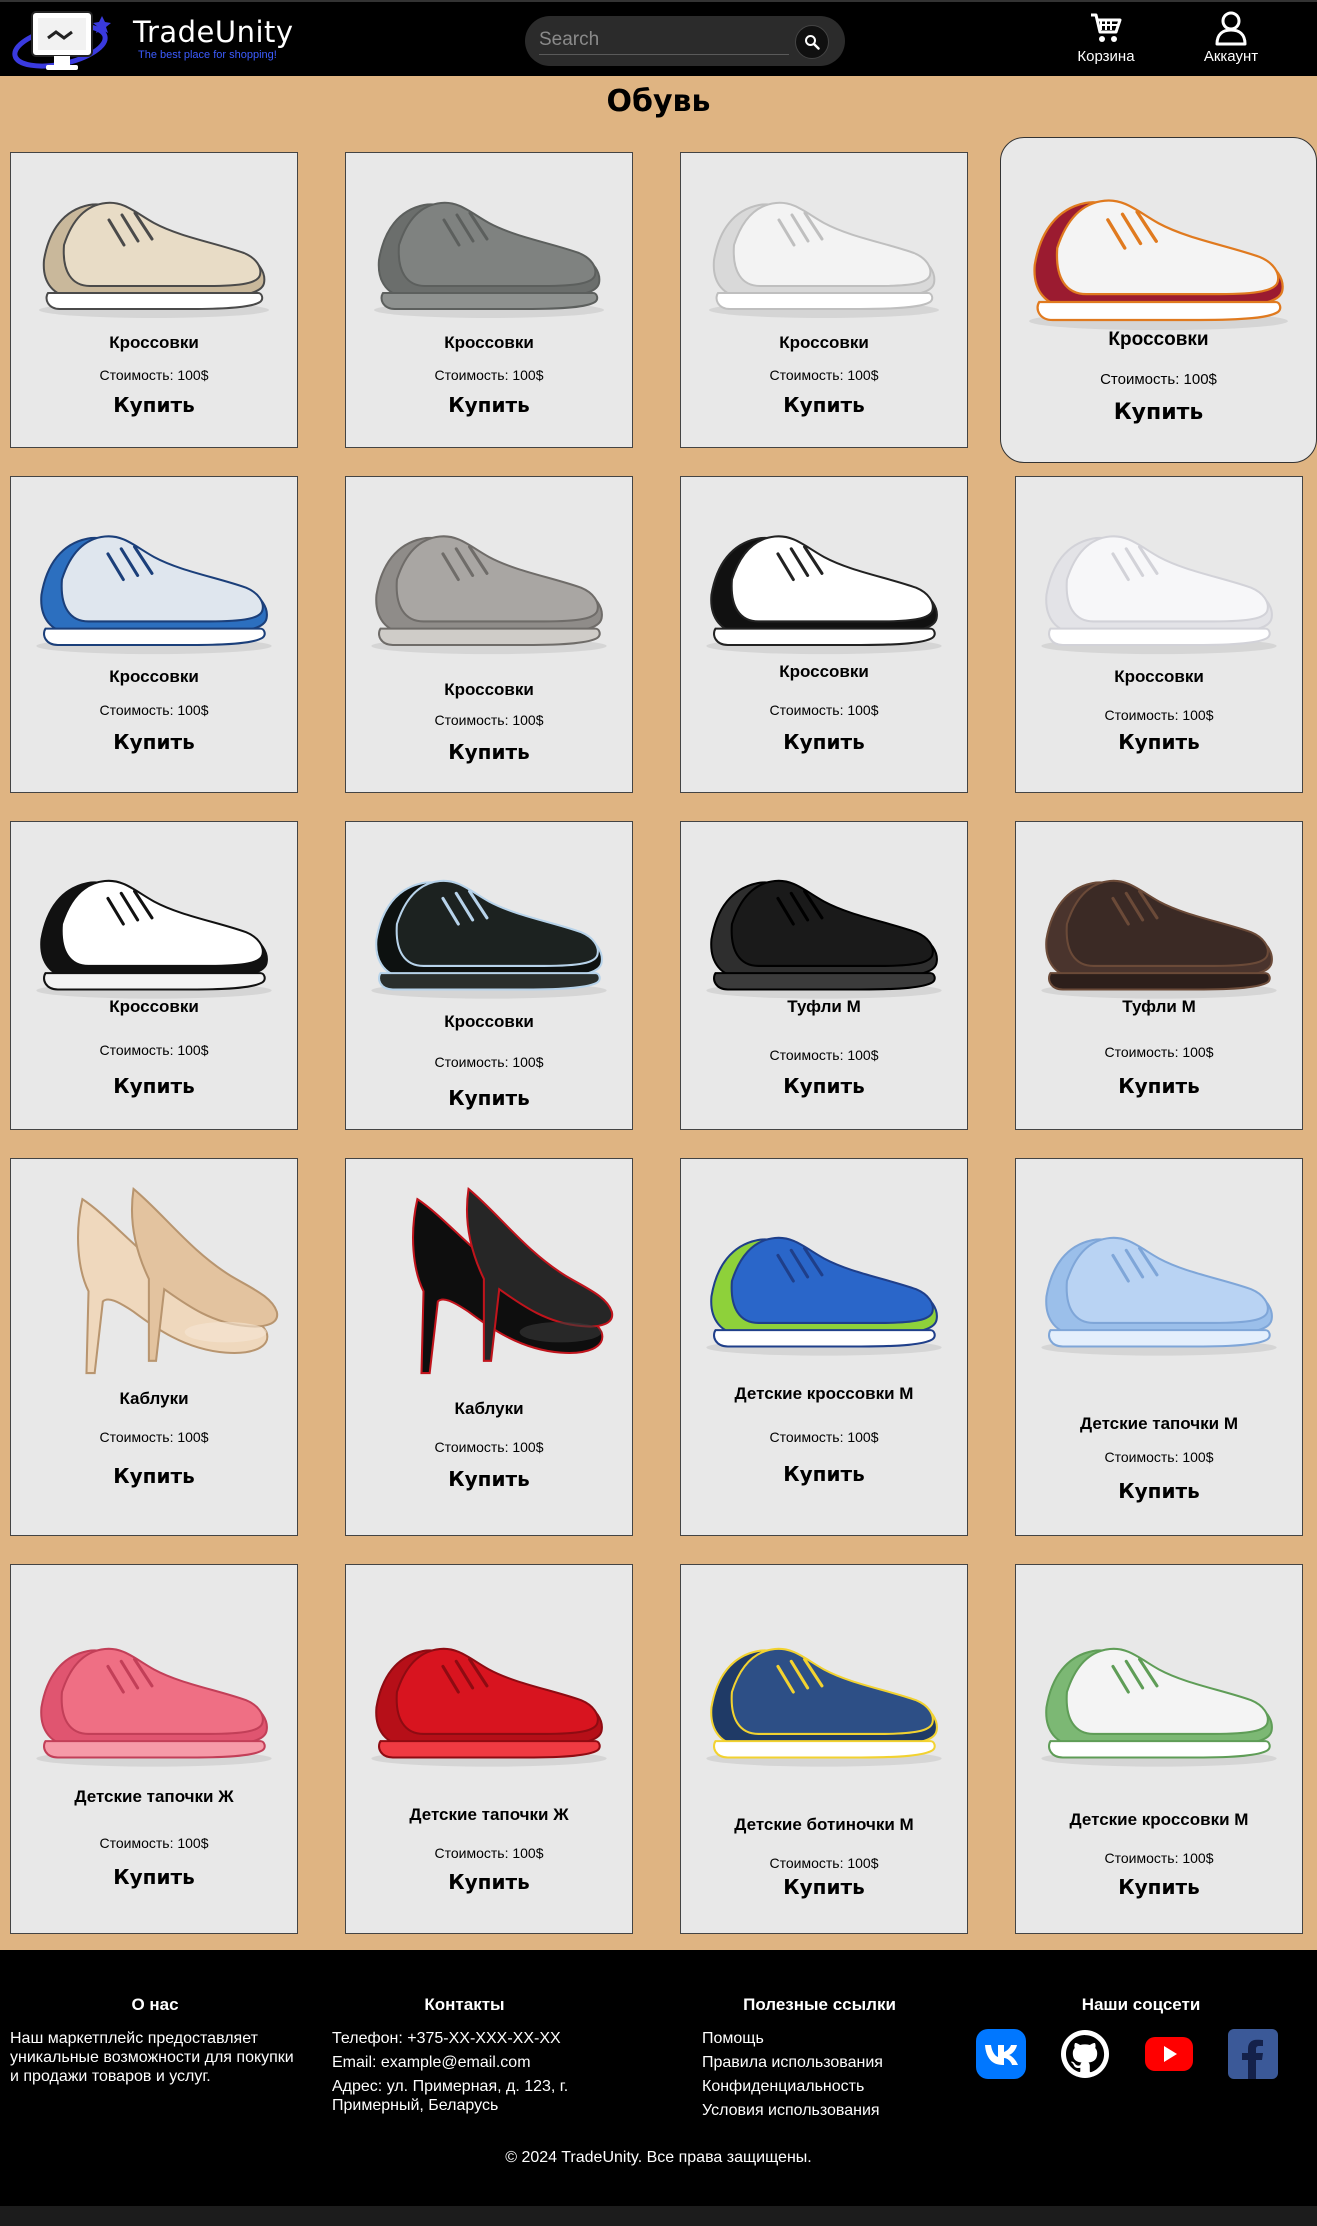 This screenshot has width=1317, height=2226. I want to click on logo-icon, so click(66, 41).